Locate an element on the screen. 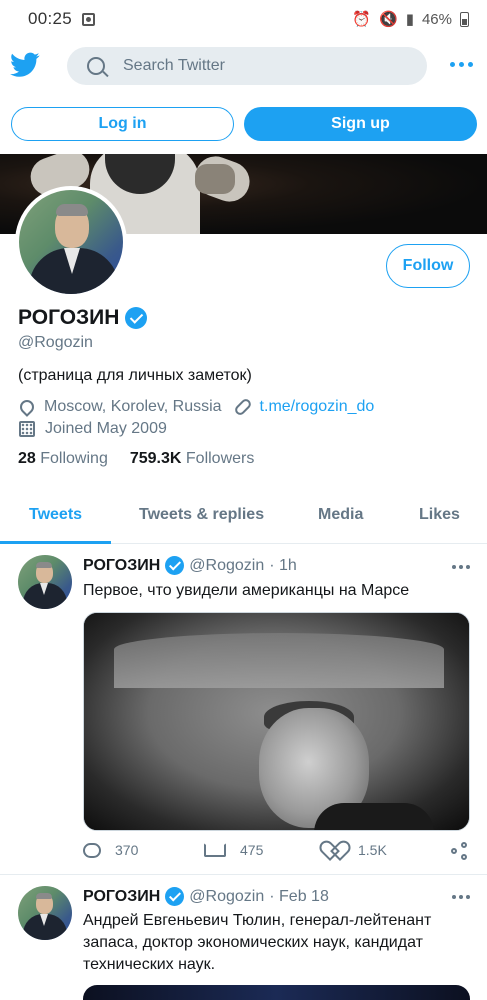 This screenshot has width=487, height=1000. follow-stats: 28 Following 759.3K Followers is located at coordinates (136, 459).